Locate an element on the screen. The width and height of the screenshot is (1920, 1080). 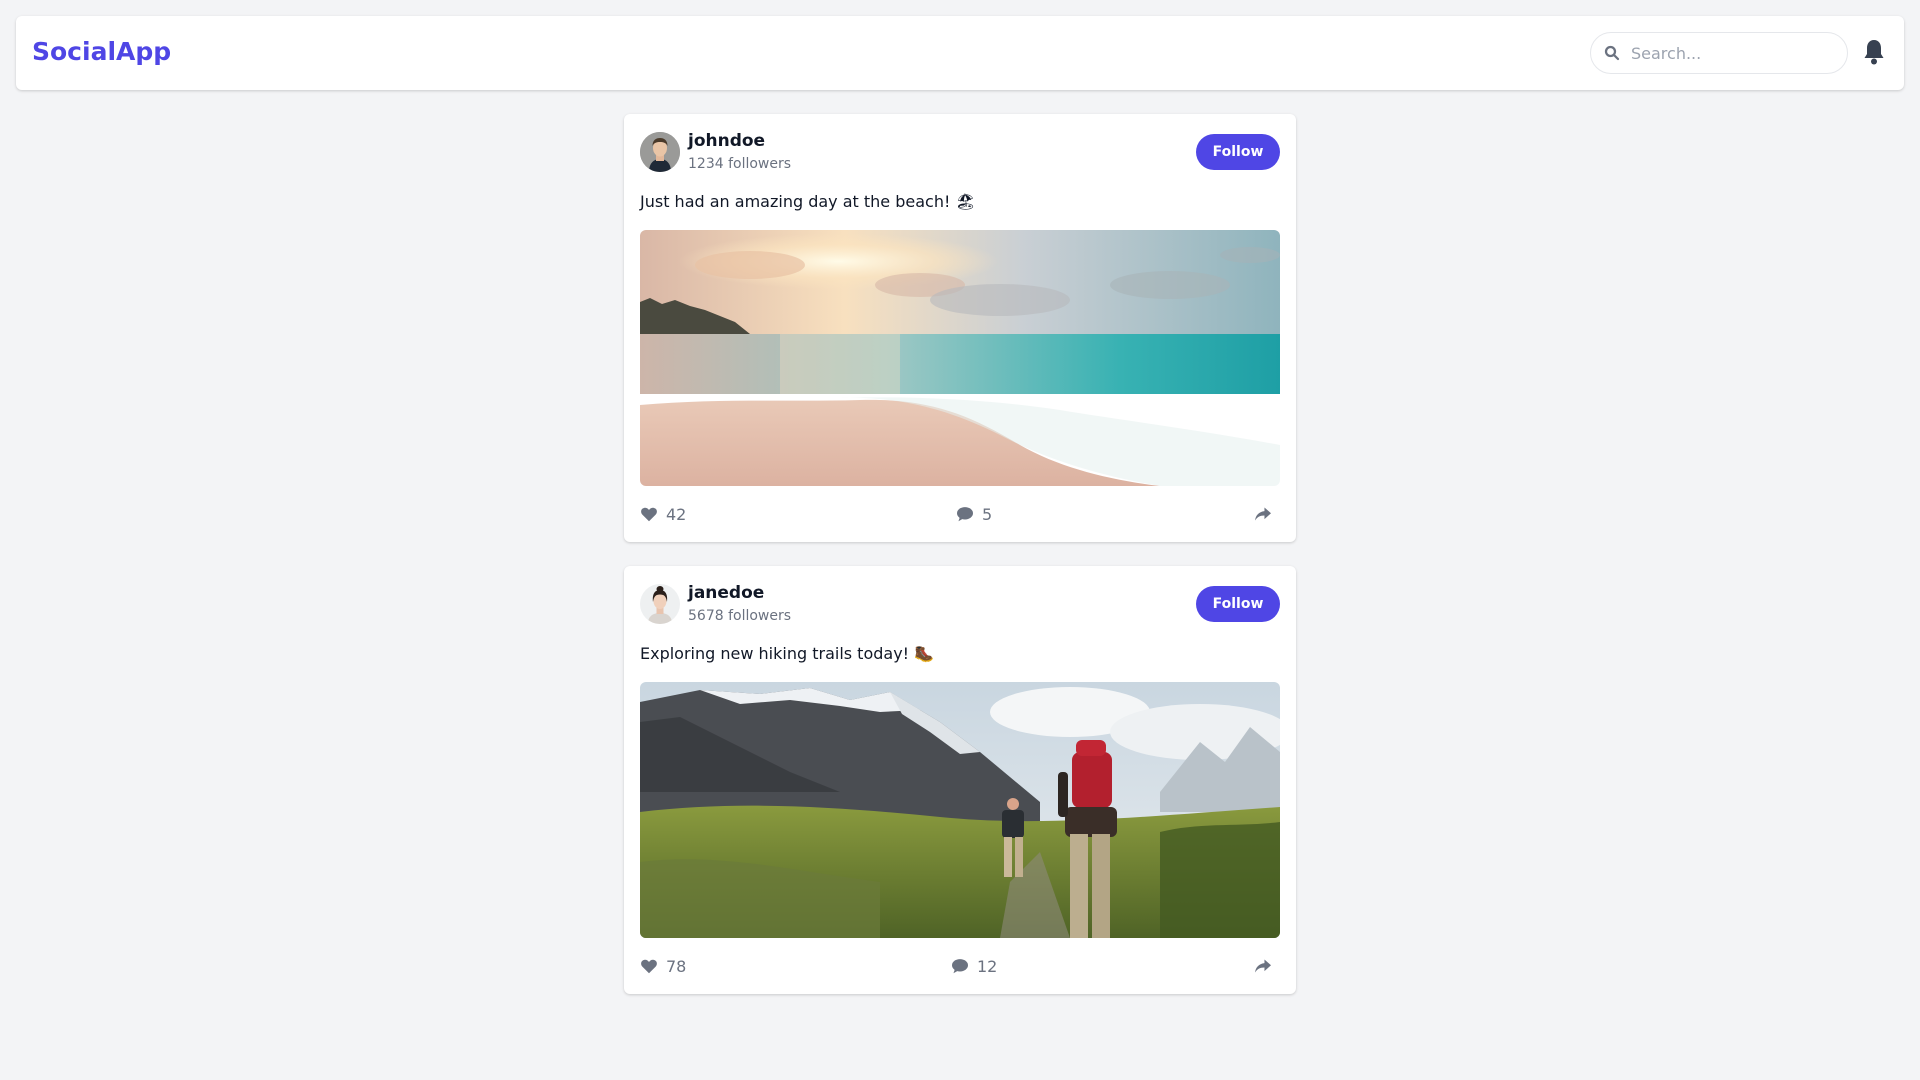
follower-count: 5678 followers is located at coordinates (740, 616).